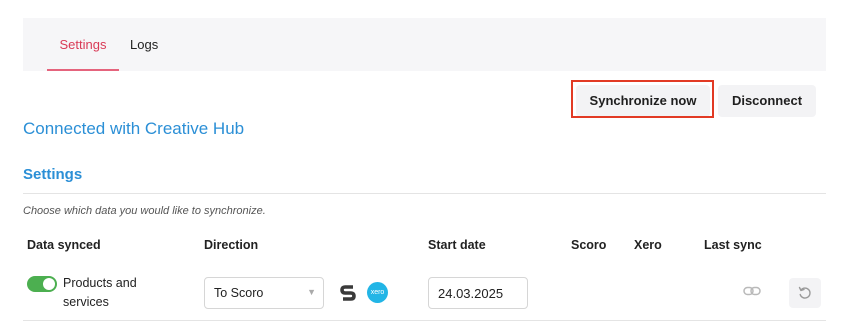  I want to click on link-icon, so click(752, 291).